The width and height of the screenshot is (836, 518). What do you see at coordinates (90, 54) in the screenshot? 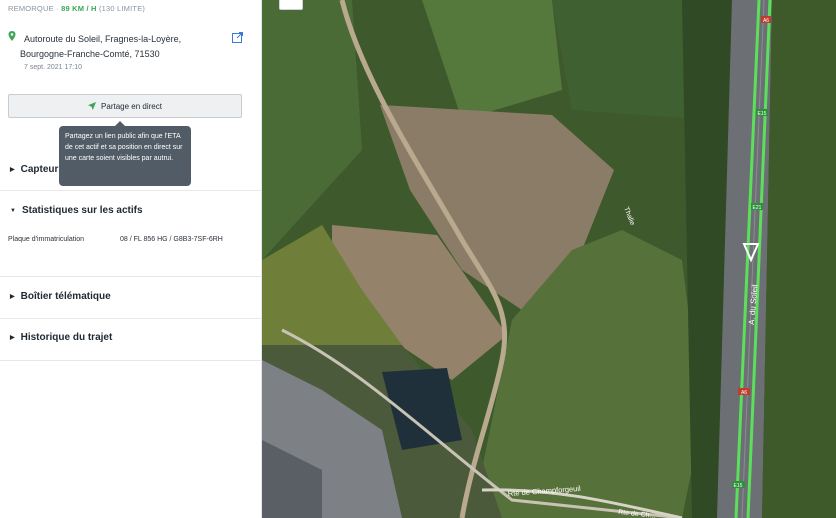
I see `address-line-2: Bourgogne-Franche-Comté, 71530` at bounding box center [90, 54].